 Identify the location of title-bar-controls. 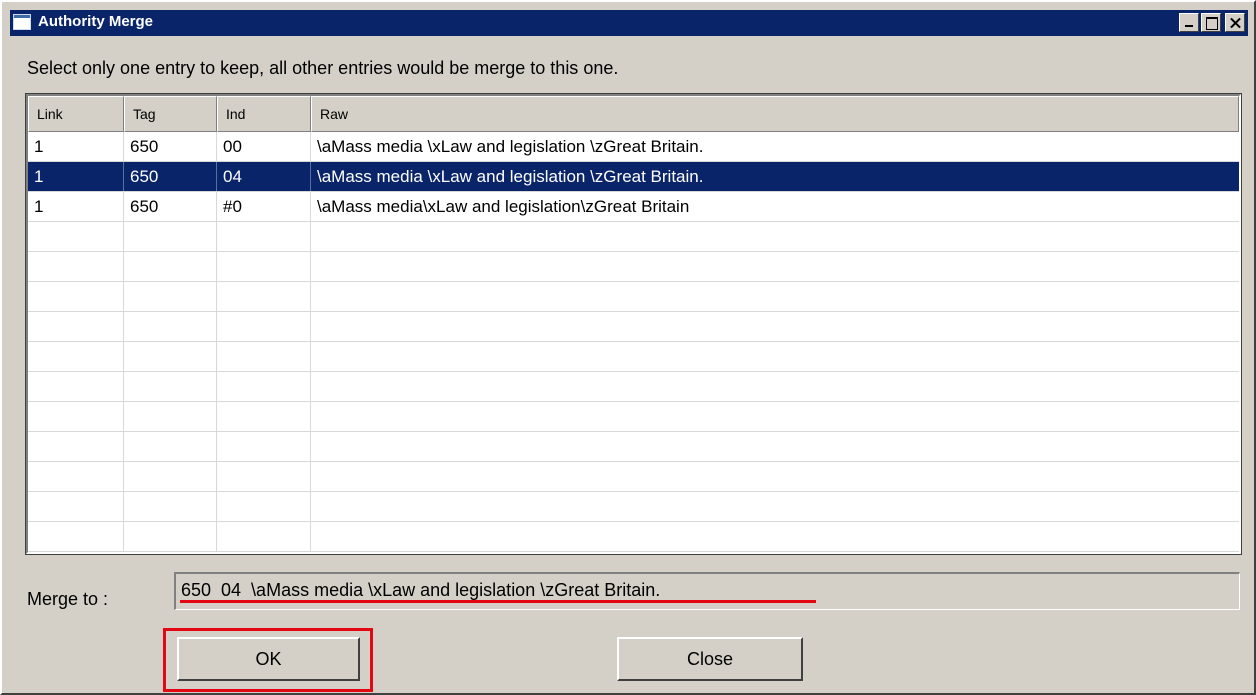
(1212, 22).